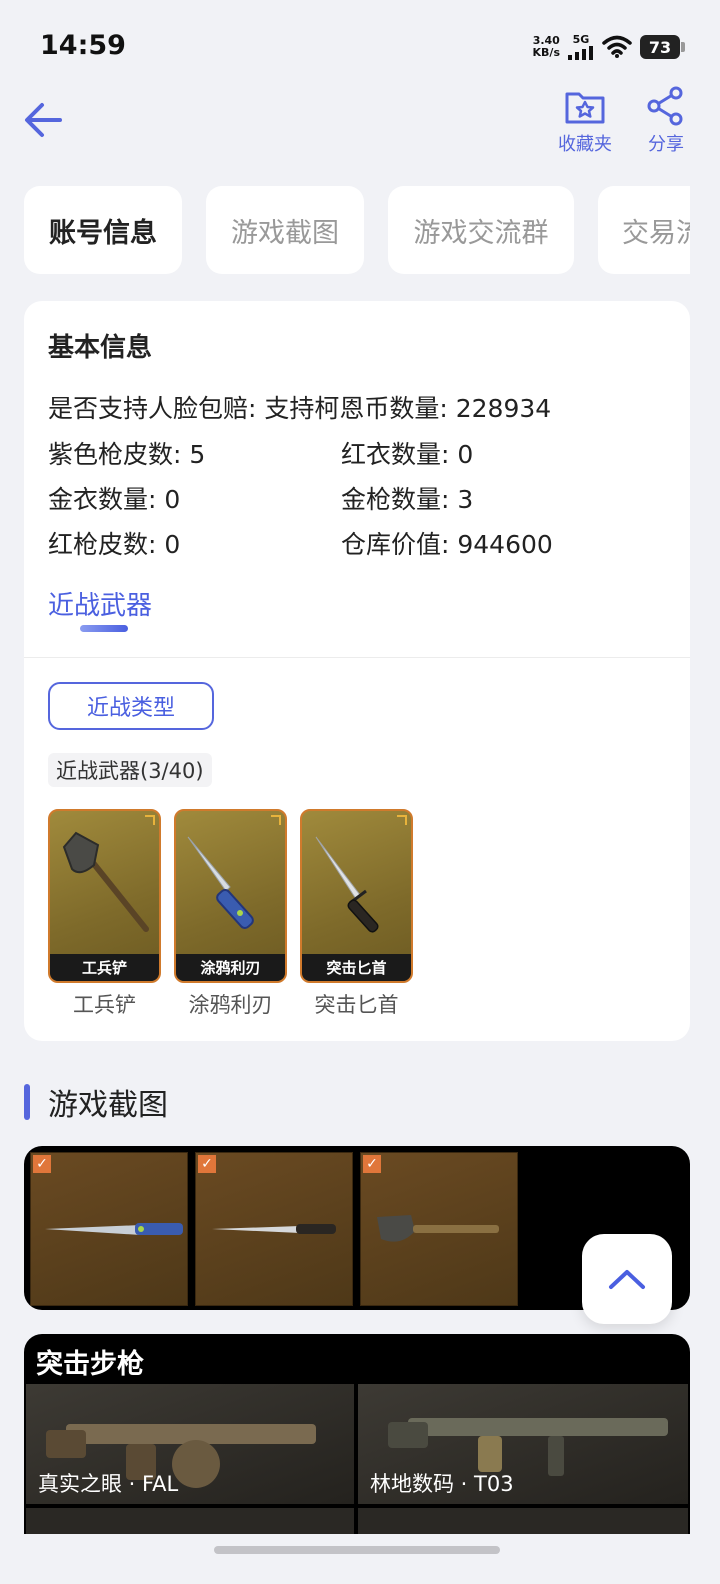  Describe the element at coordinates (357, 657) in the screenshot. I see `divider` at that location.